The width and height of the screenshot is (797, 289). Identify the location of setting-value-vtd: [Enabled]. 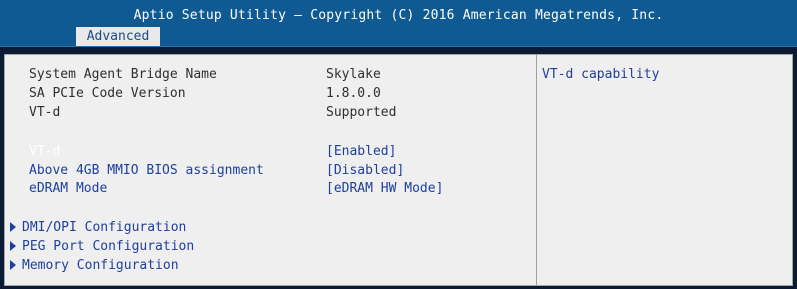
(361, 151).